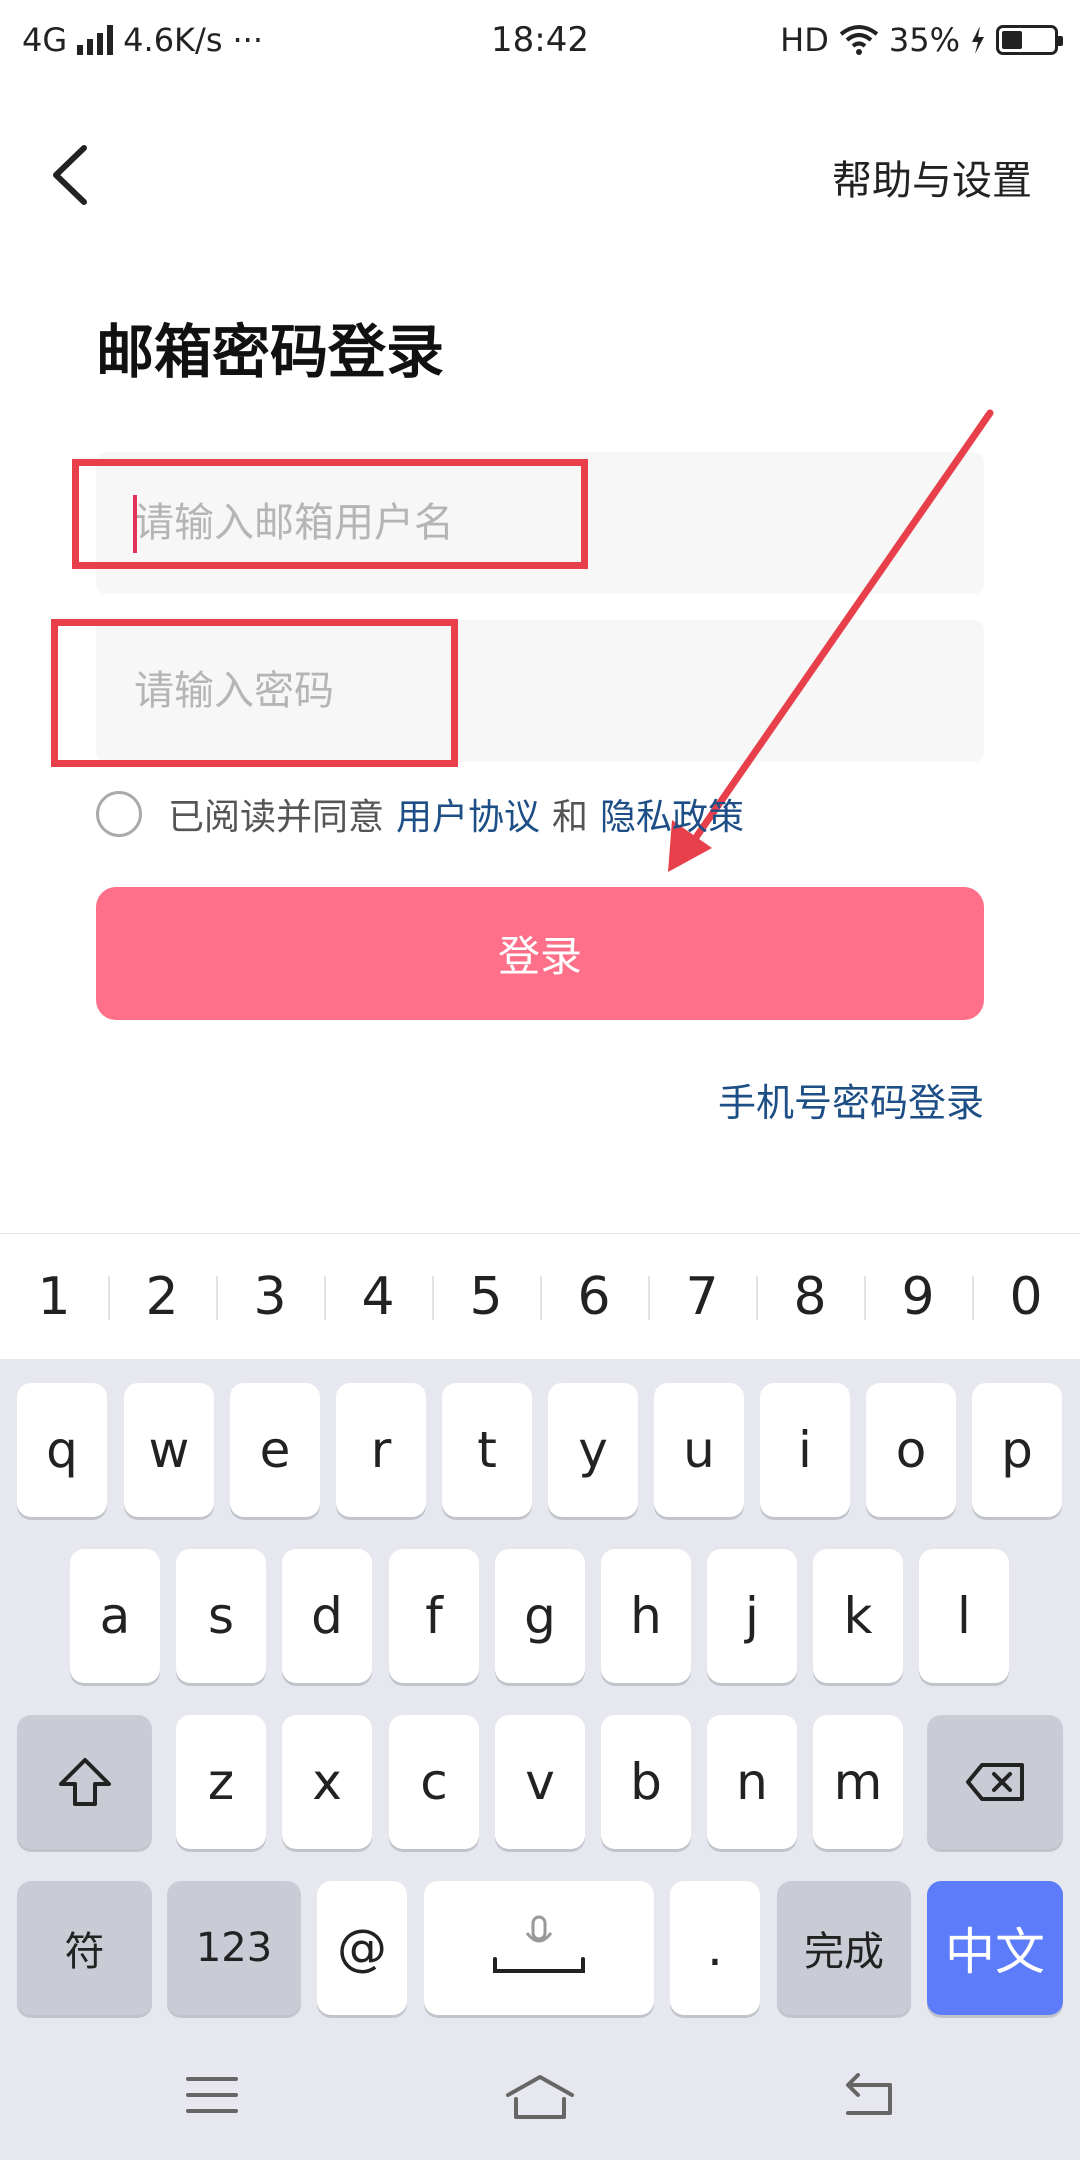 This screenshot has height=2160, width=1080. What do you see at coordinates (540, 953) in the screenshot?
I see `login-button: 登录` at bounding box center [540, 953].